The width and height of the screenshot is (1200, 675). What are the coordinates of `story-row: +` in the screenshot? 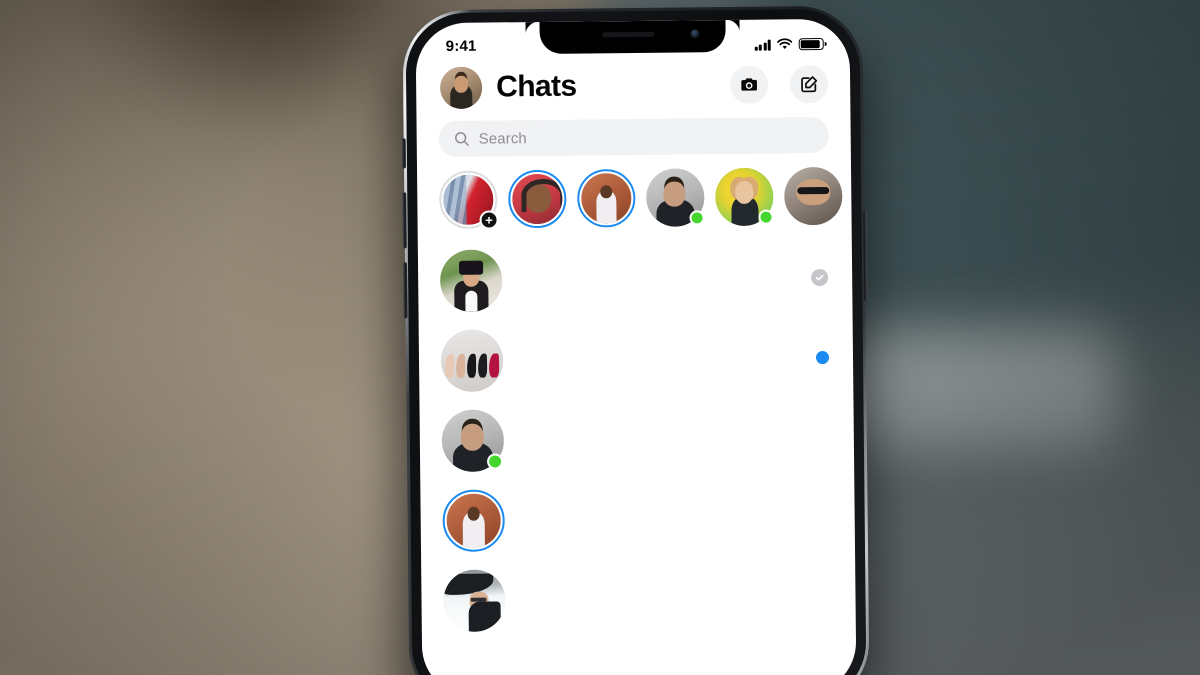 It's located at (634, 195).